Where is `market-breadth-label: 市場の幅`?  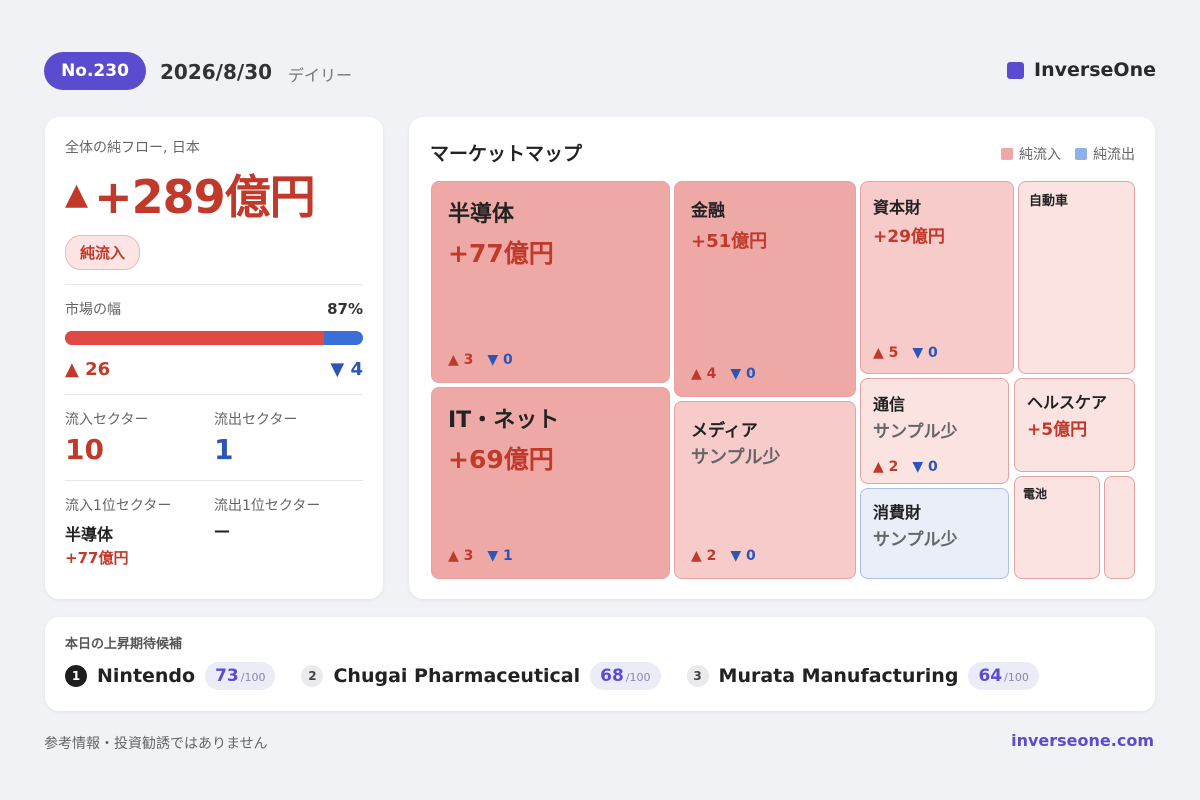
market-breadth-label: 市場の幅 is located at coordinates (93, 310).